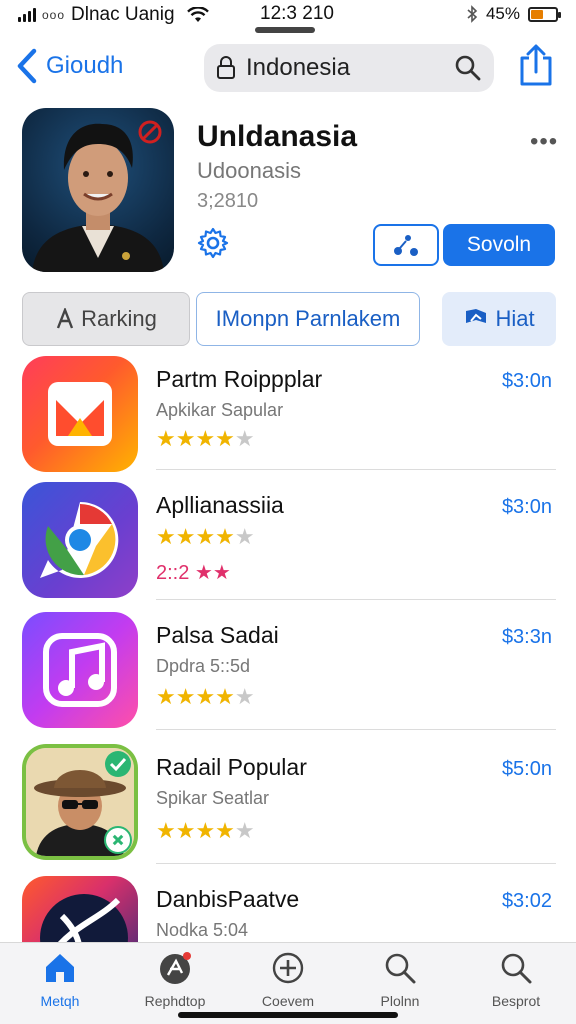 This screenshot has height=1024, width=576. I want to click on status-time: 12:3 210, so click(297, 13).